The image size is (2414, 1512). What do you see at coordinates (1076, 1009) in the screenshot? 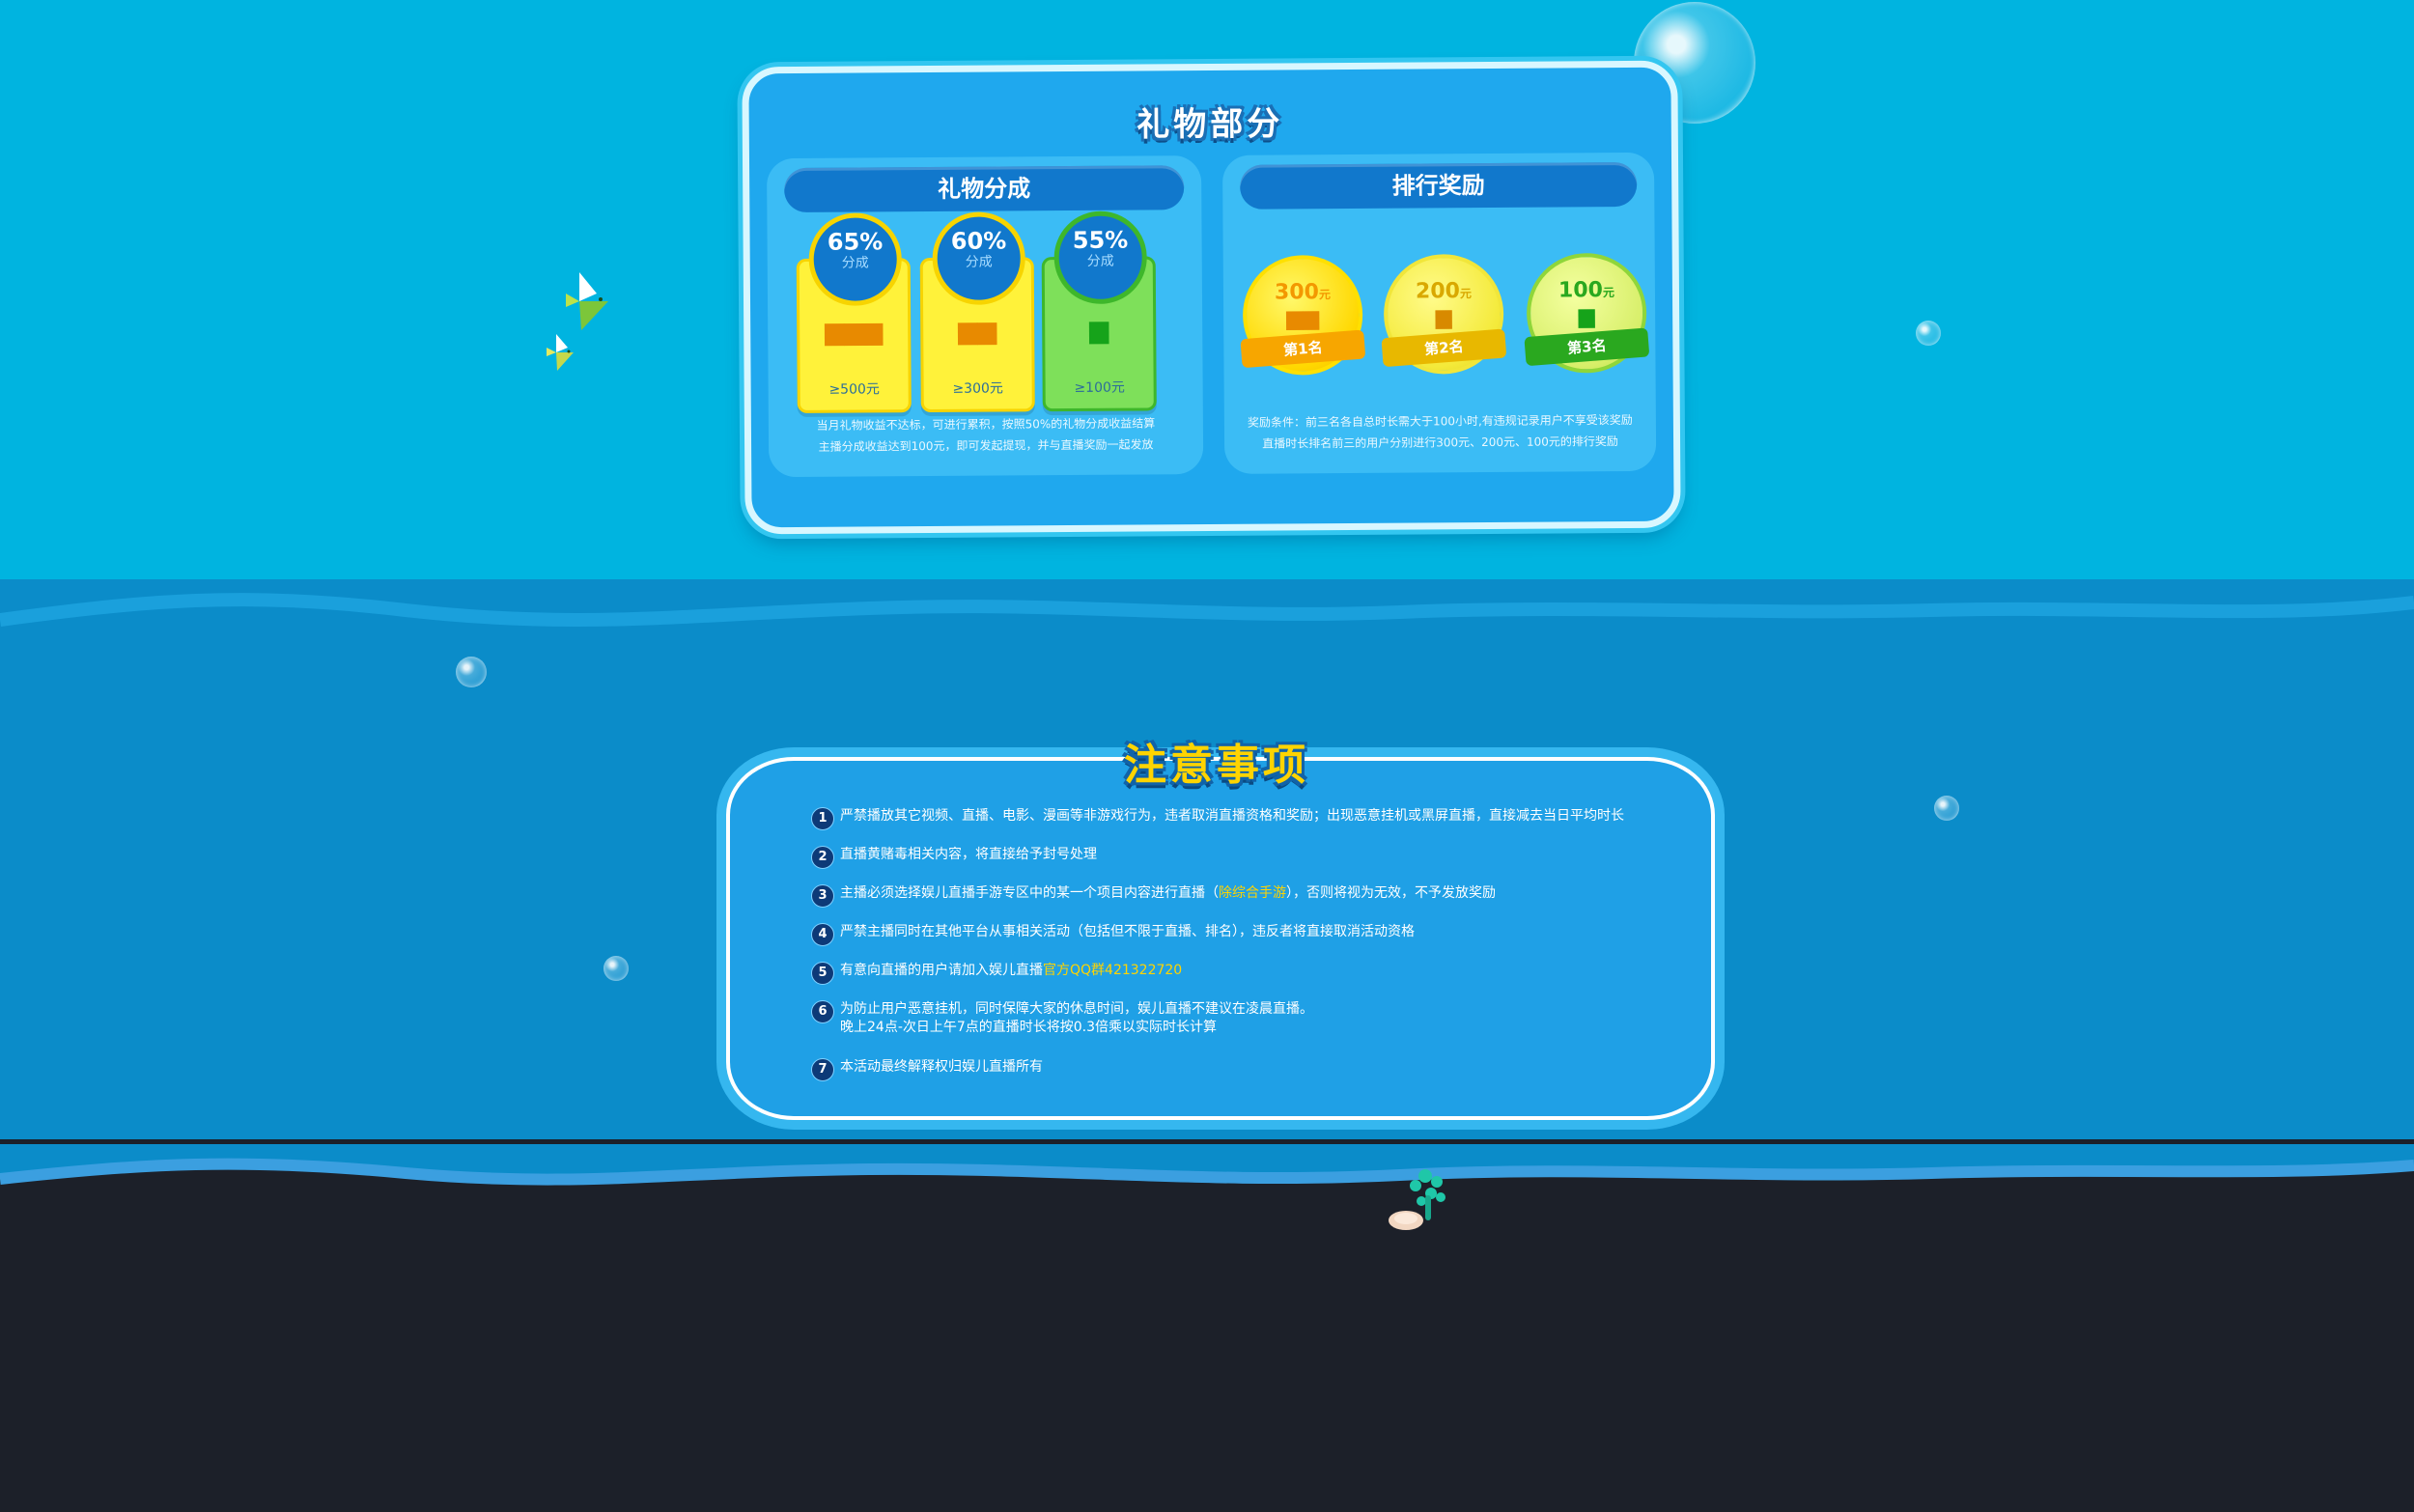
I see `rule-text: 为防止用户恶意挂机，同时保障大家的休息时间，娱儿直播不建议在凌晨直播。` at bounding box center [1076, 1009].